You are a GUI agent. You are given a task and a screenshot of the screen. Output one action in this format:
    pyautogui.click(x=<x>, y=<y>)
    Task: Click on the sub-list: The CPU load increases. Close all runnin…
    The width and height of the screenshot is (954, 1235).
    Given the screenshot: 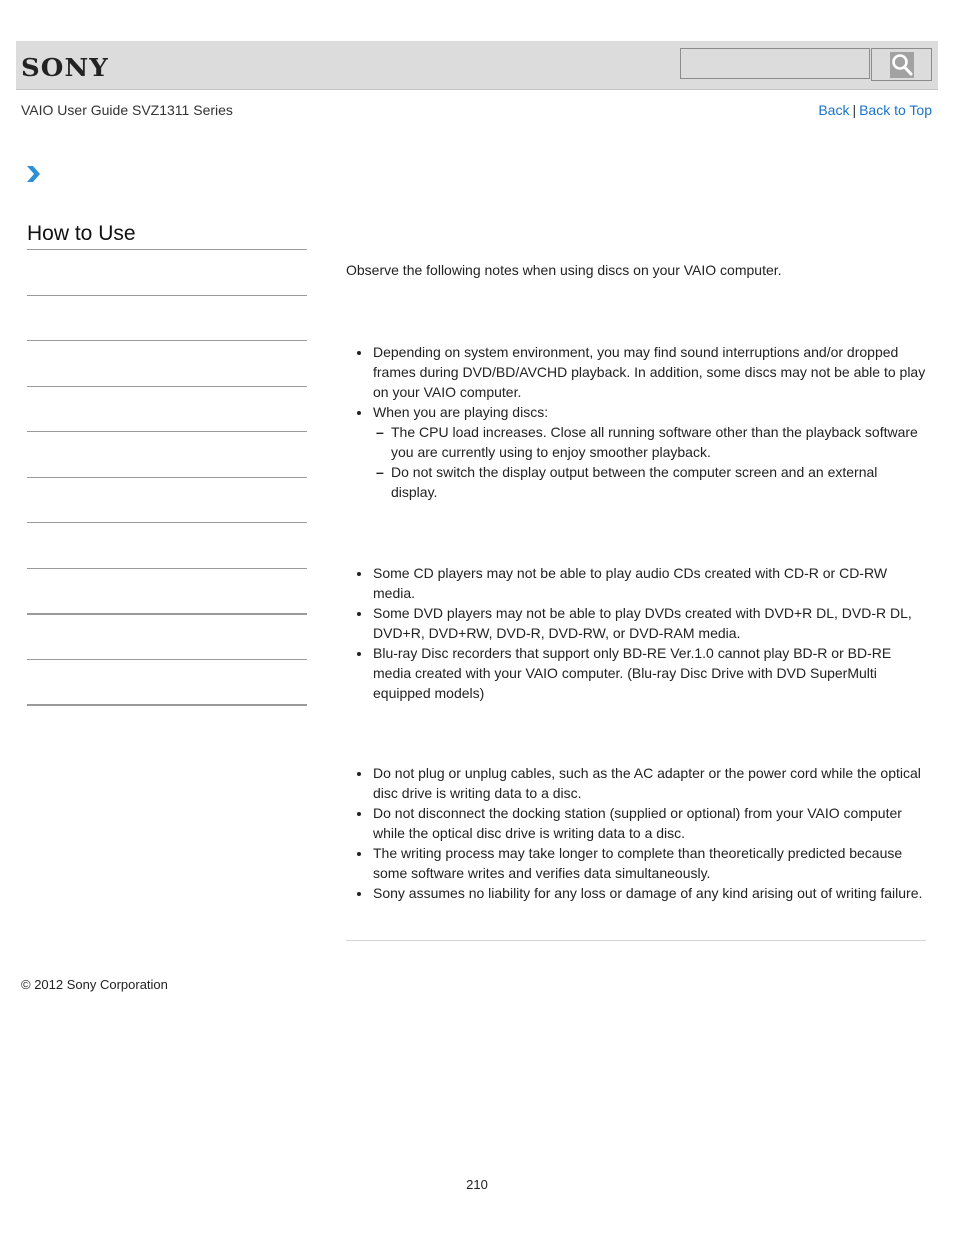 What is the action you would take?
    pyautogui.click(x=649, y=462)
    